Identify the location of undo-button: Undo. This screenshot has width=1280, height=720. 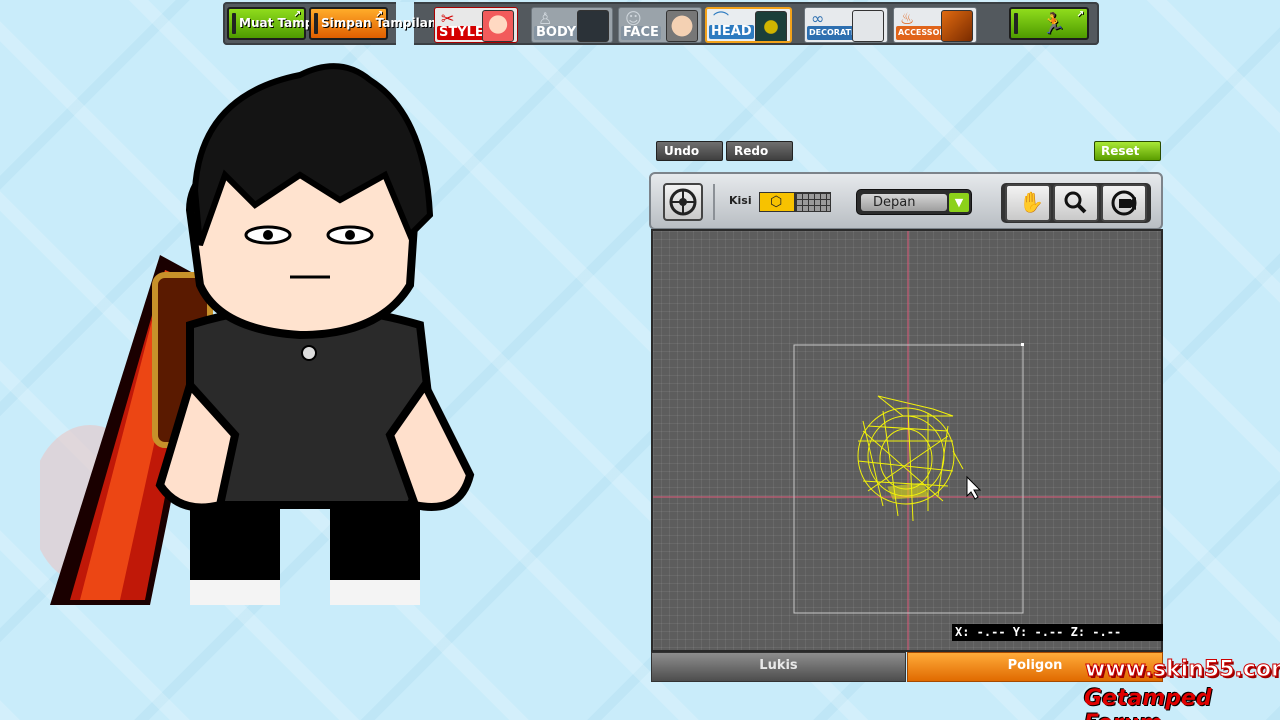
(689, 151).